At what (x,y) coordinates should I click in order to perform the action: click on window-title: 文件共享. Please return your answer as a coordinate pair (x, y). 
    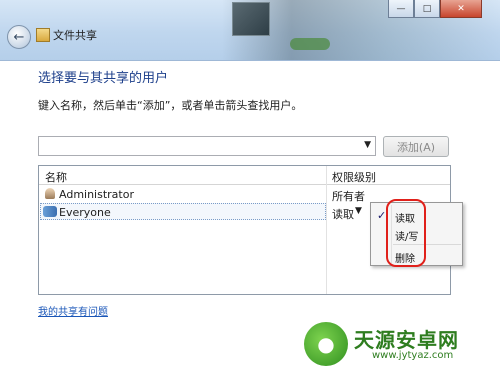
    Looking at the image, I should click on (75, 35).